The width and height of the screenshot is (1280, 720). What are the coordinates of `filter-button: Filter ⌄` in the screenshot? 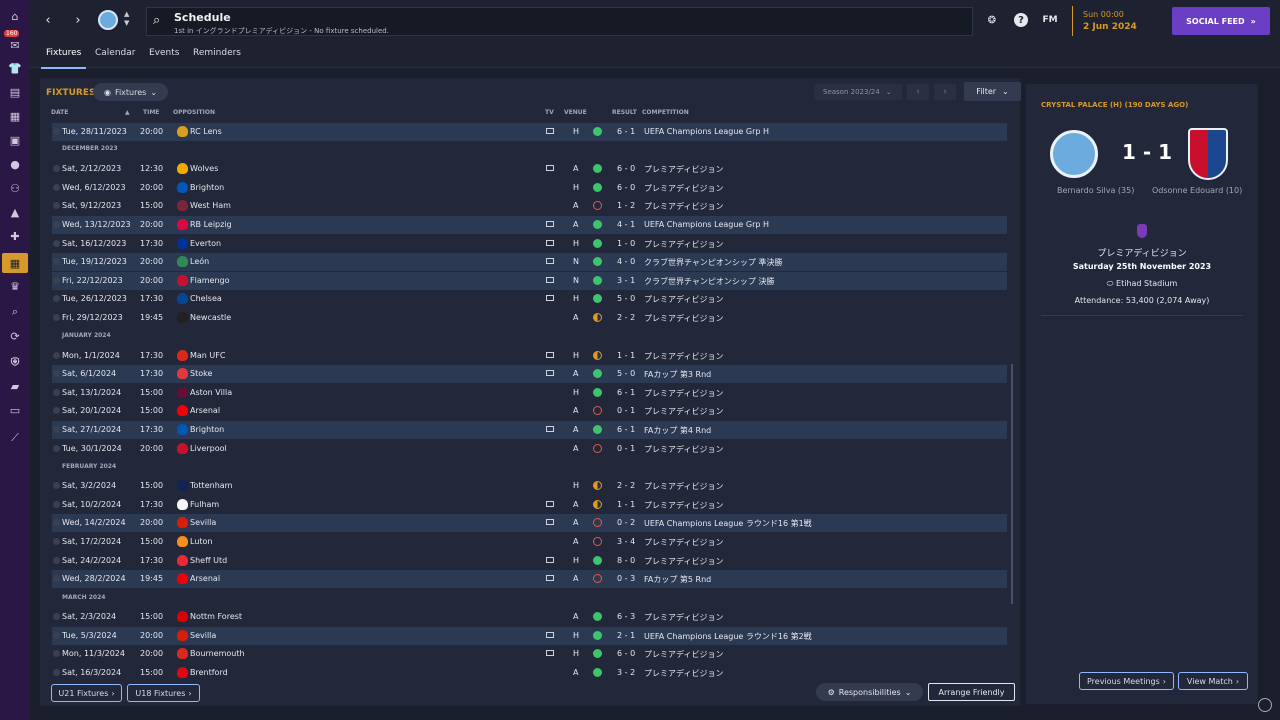 It's located at (992, 91).